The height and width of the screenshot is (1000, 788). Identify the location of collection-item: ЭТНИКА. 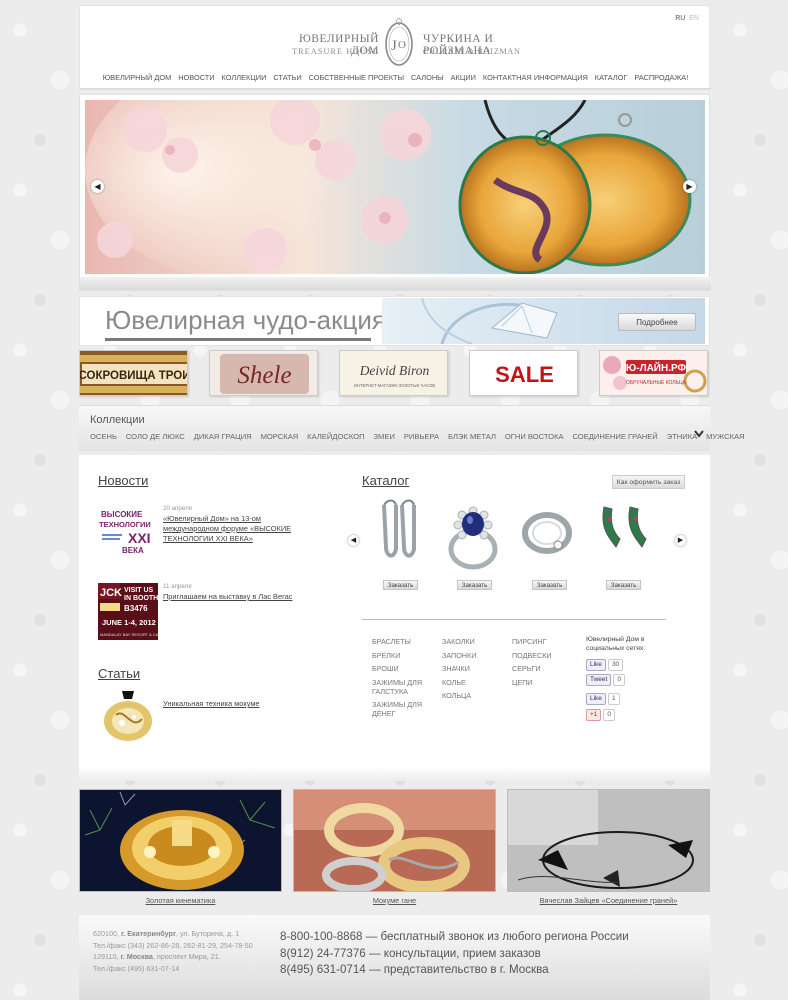
(682, 436).